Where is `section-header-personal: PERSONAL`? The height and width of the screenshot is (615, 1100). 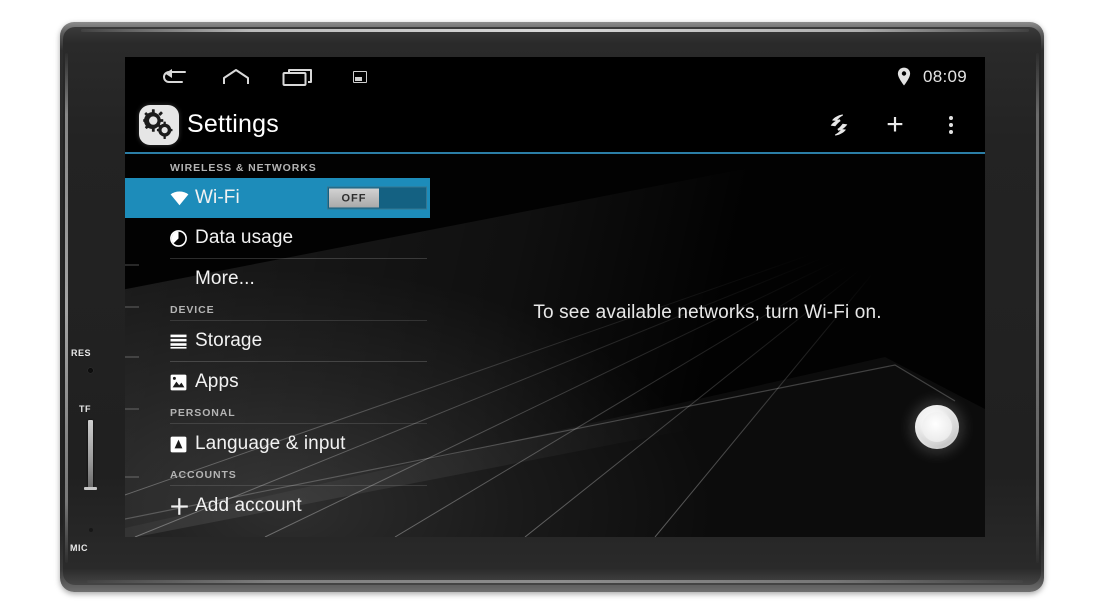
section-header-personal: PERSONAL is located at coordinates (203, 413).